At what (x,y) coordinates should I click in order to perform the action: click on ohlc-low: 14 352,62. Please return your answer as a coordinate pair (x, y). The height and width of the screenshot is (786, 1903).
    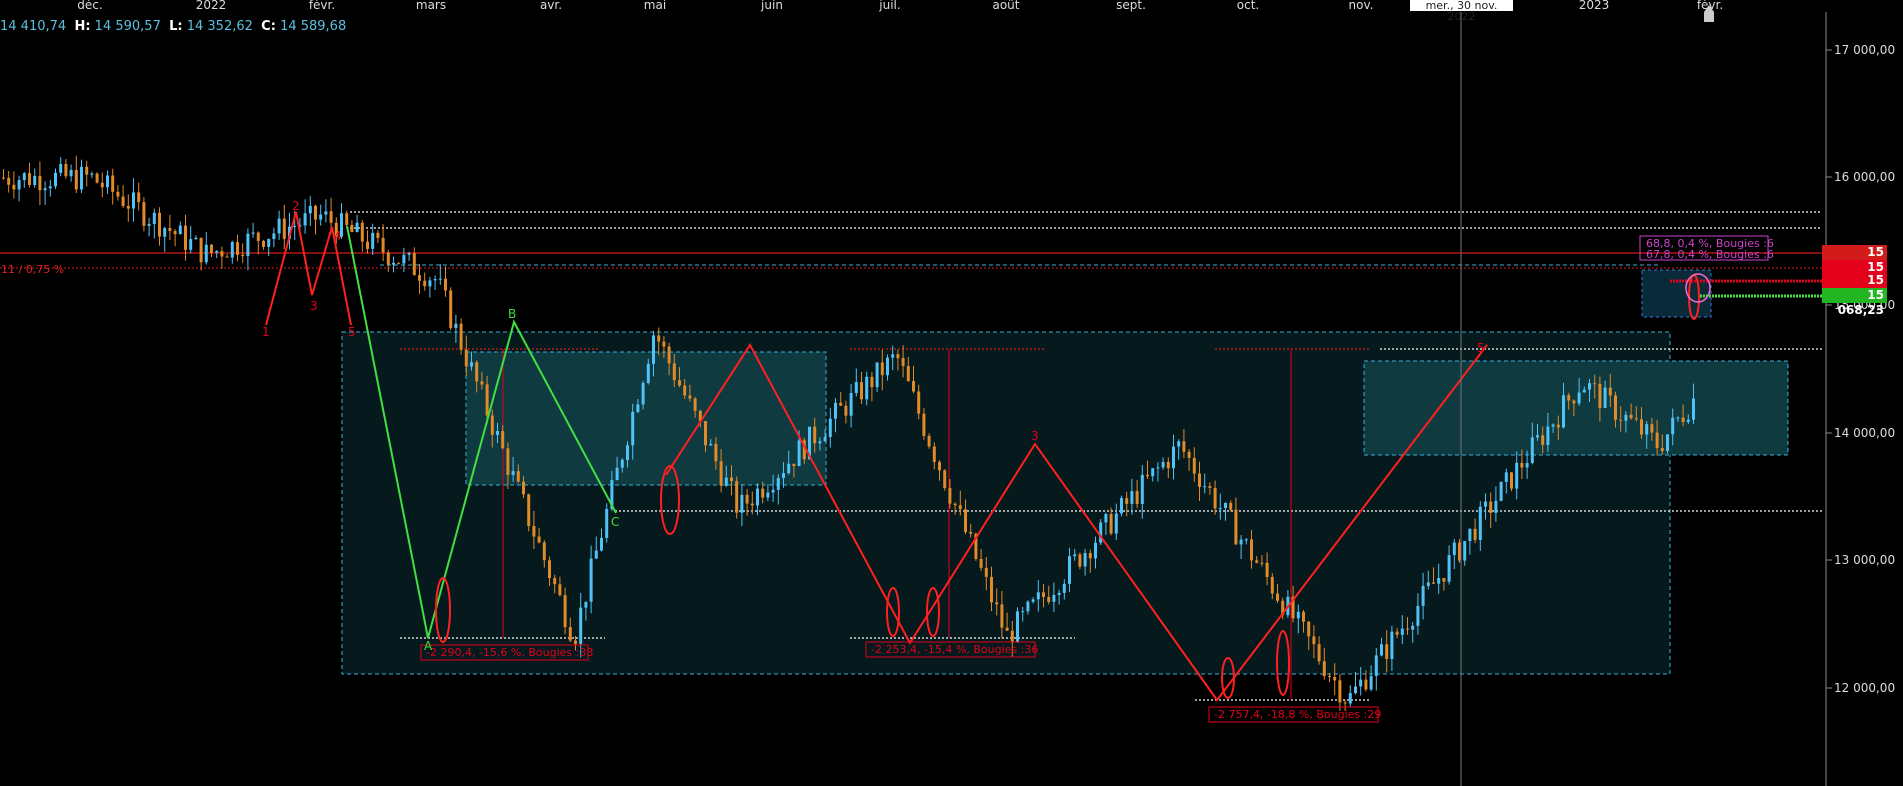
    Looking at the image, I should click on (219, 26).